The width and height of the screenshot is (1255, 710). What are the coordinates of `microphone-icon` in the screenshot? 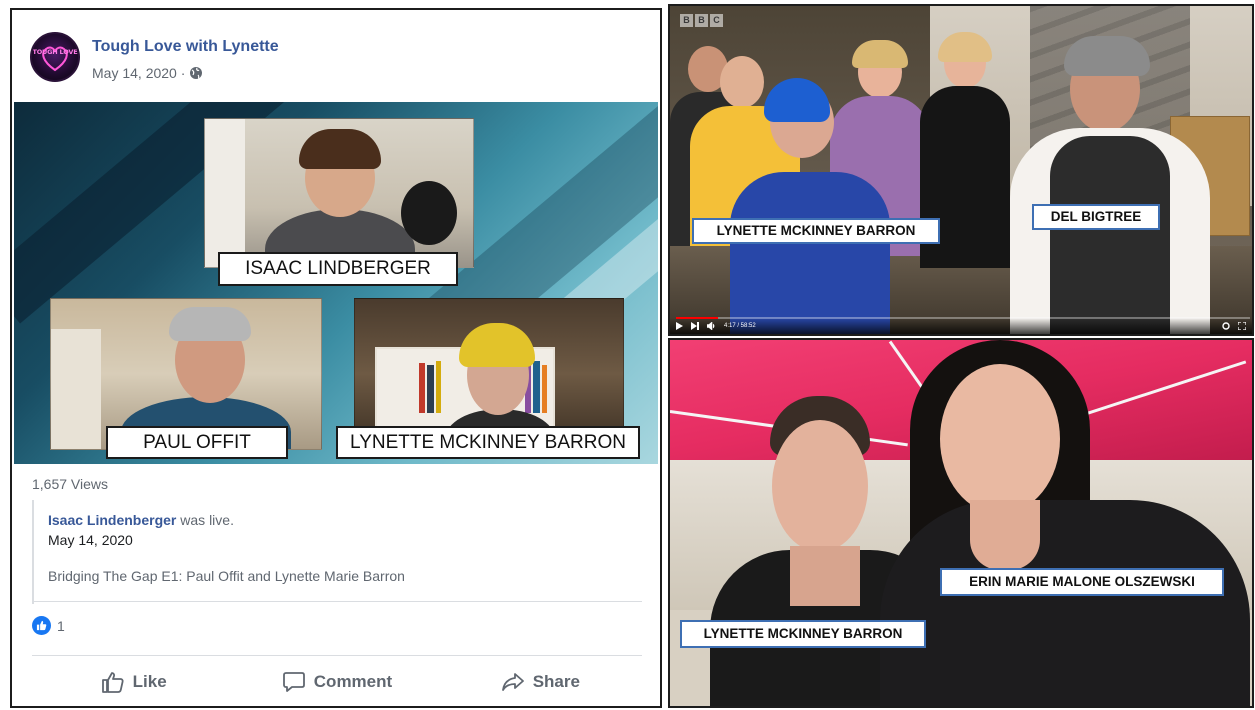 It's located at (429, 213).